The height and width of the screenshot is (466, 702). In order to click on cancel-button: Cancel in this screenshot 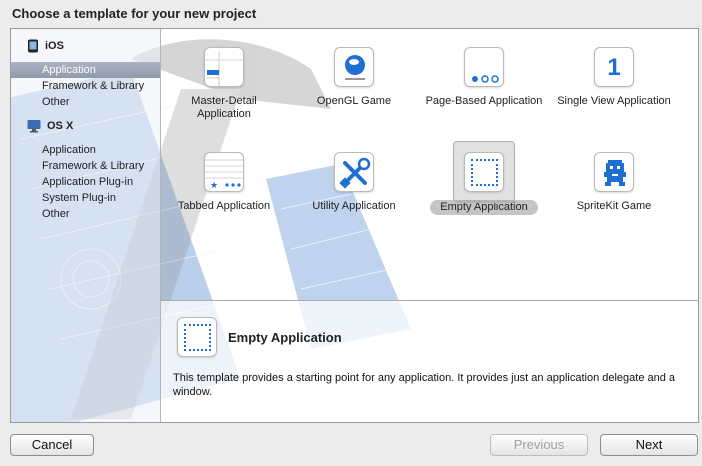, I will do `click(52, 445)`.